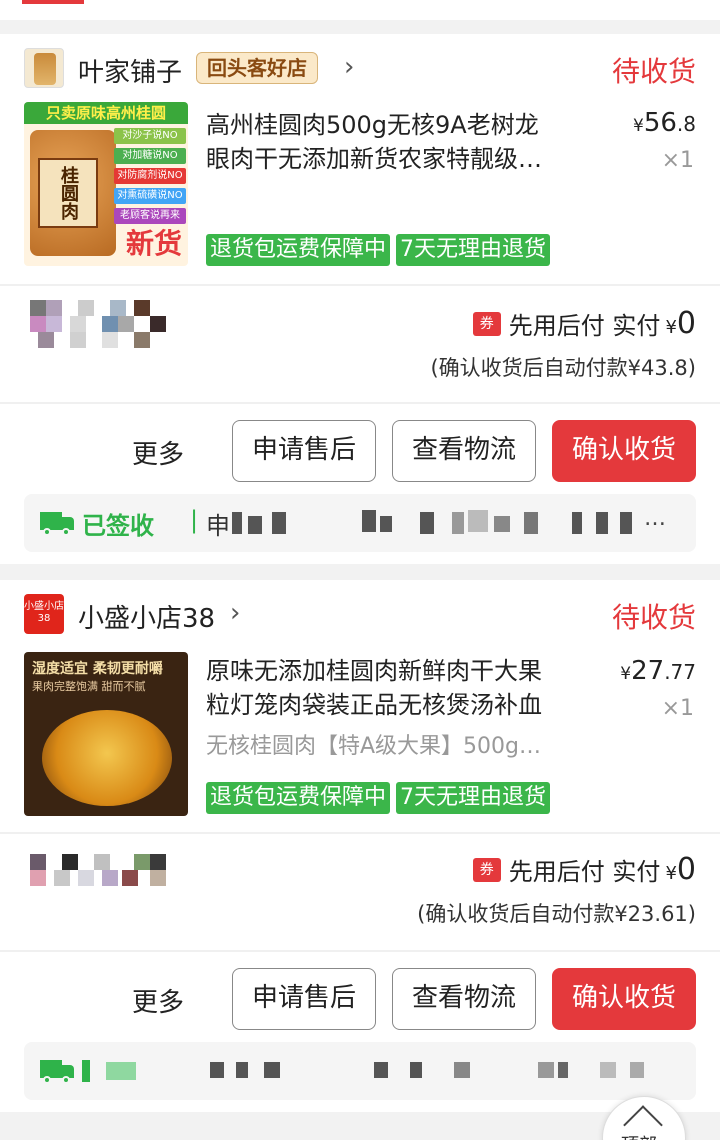 The width and height of the screenshot is (720, 1140). What do you see at coordinates (44, 68) in the screenshot?
I see `shop-logo` at bounding box center [44, 68].